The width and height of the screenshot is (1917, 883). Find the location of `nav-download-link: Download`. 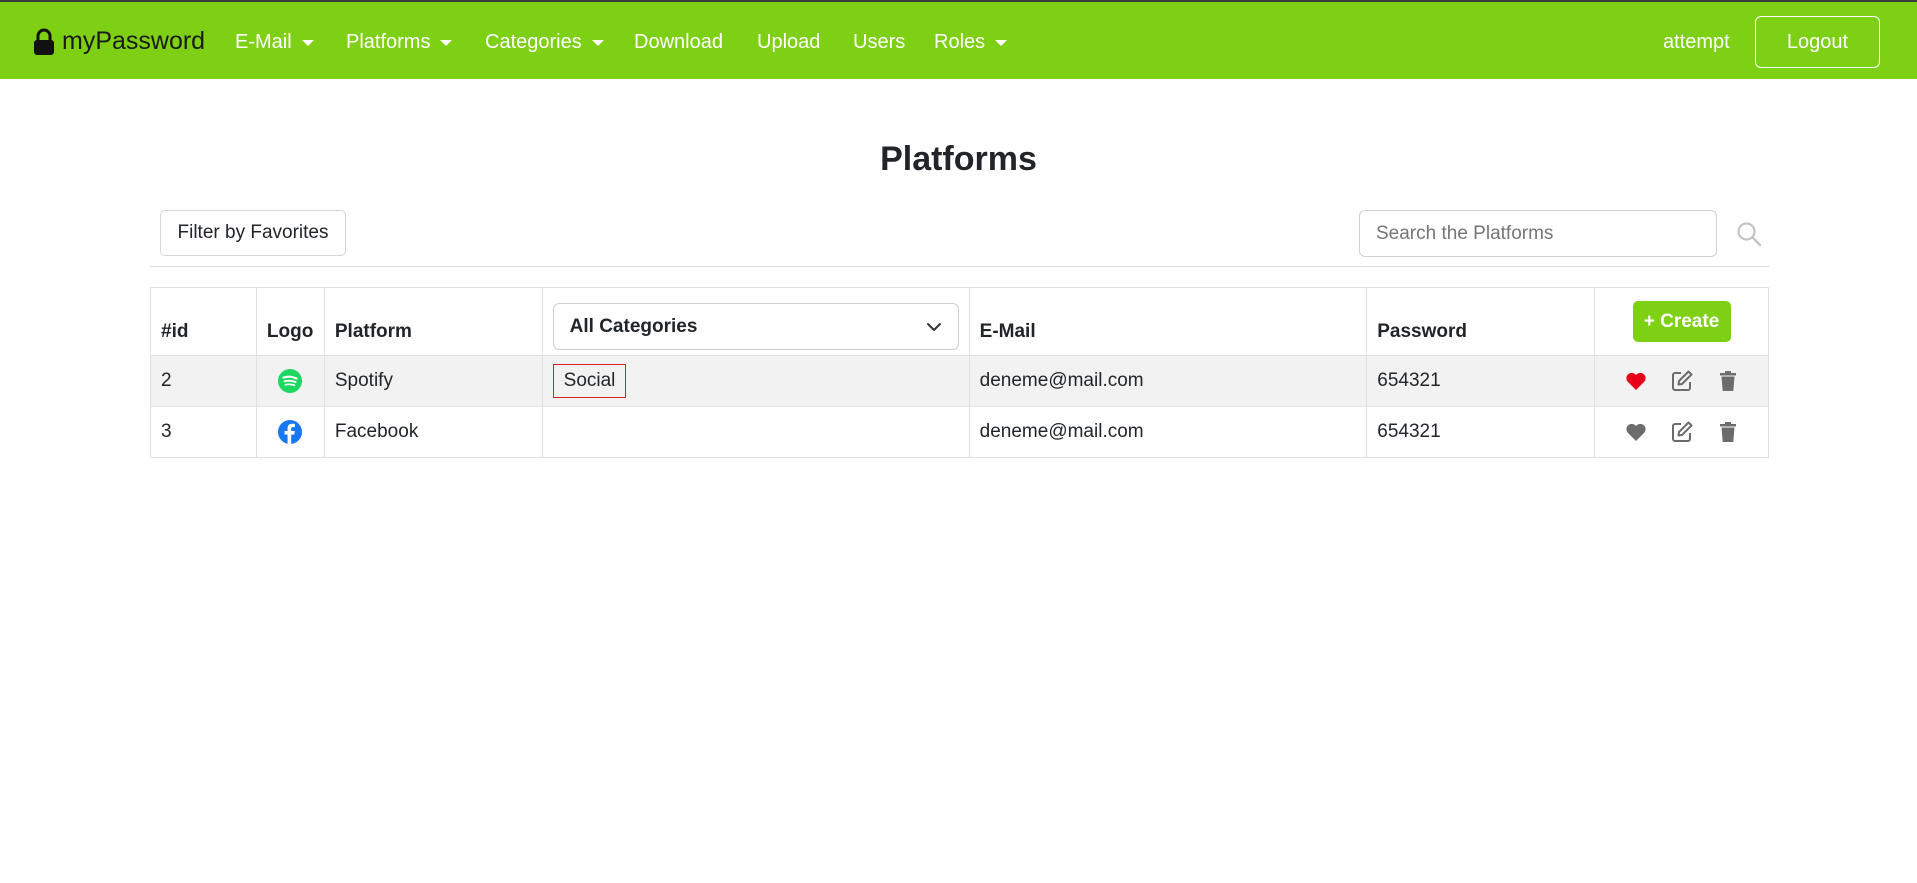

nav-download-link: Download is located at coordinates (678, 42).